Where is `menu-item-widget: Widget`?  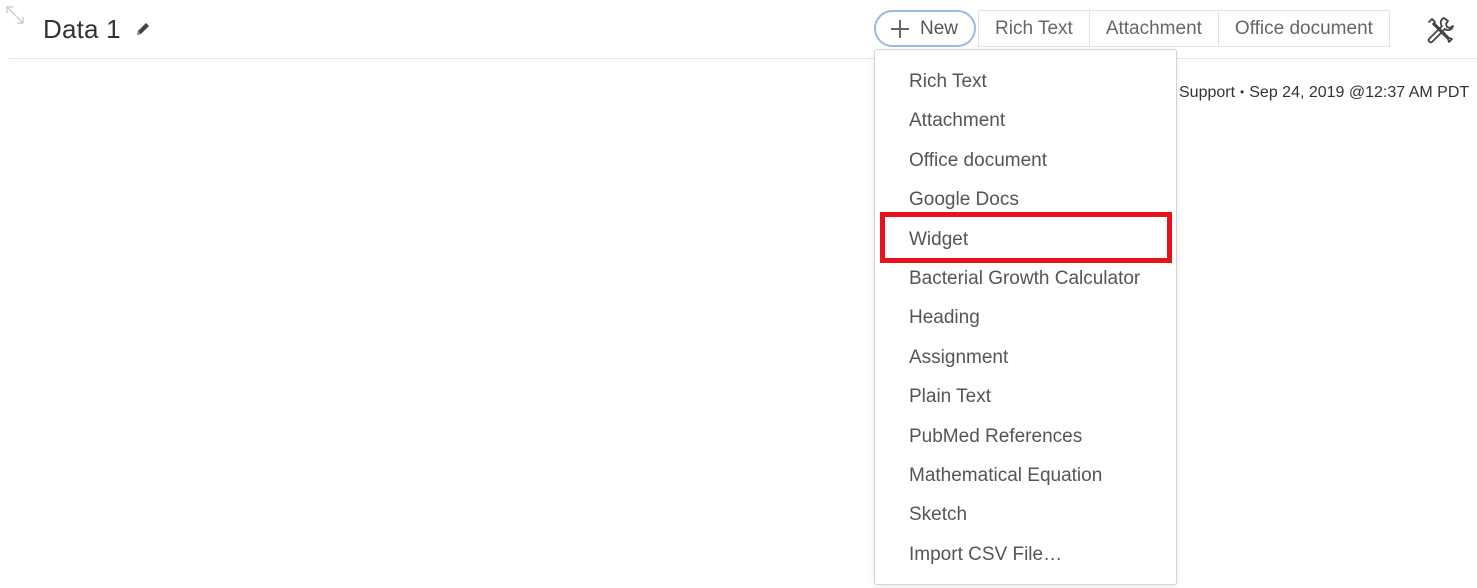 menu-item-widget: Widget is located at coordinates (1025, 239).